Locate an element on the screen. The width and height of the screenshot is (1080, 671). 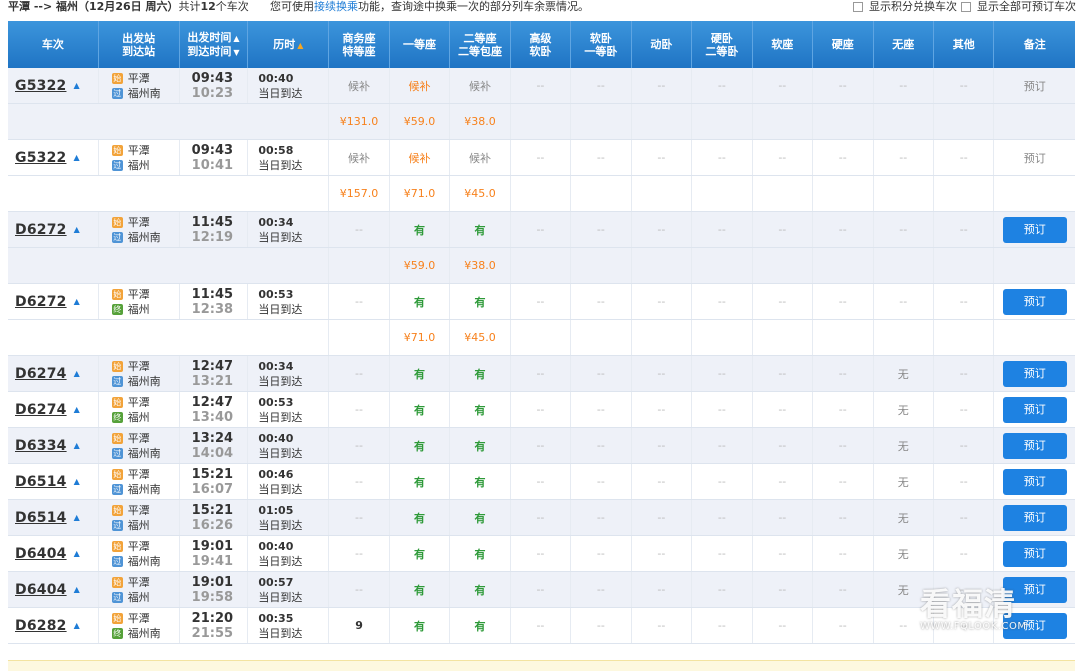
sort-up-icon: ▲ is located at coordinates (236, 38).